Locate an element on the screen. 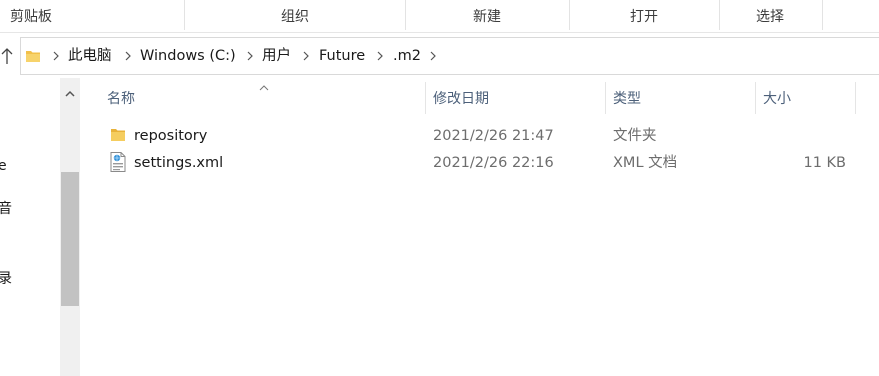 The width and height of the screenshot is (879, 376). nav-scrollbar is located at coordinates (70, 227).